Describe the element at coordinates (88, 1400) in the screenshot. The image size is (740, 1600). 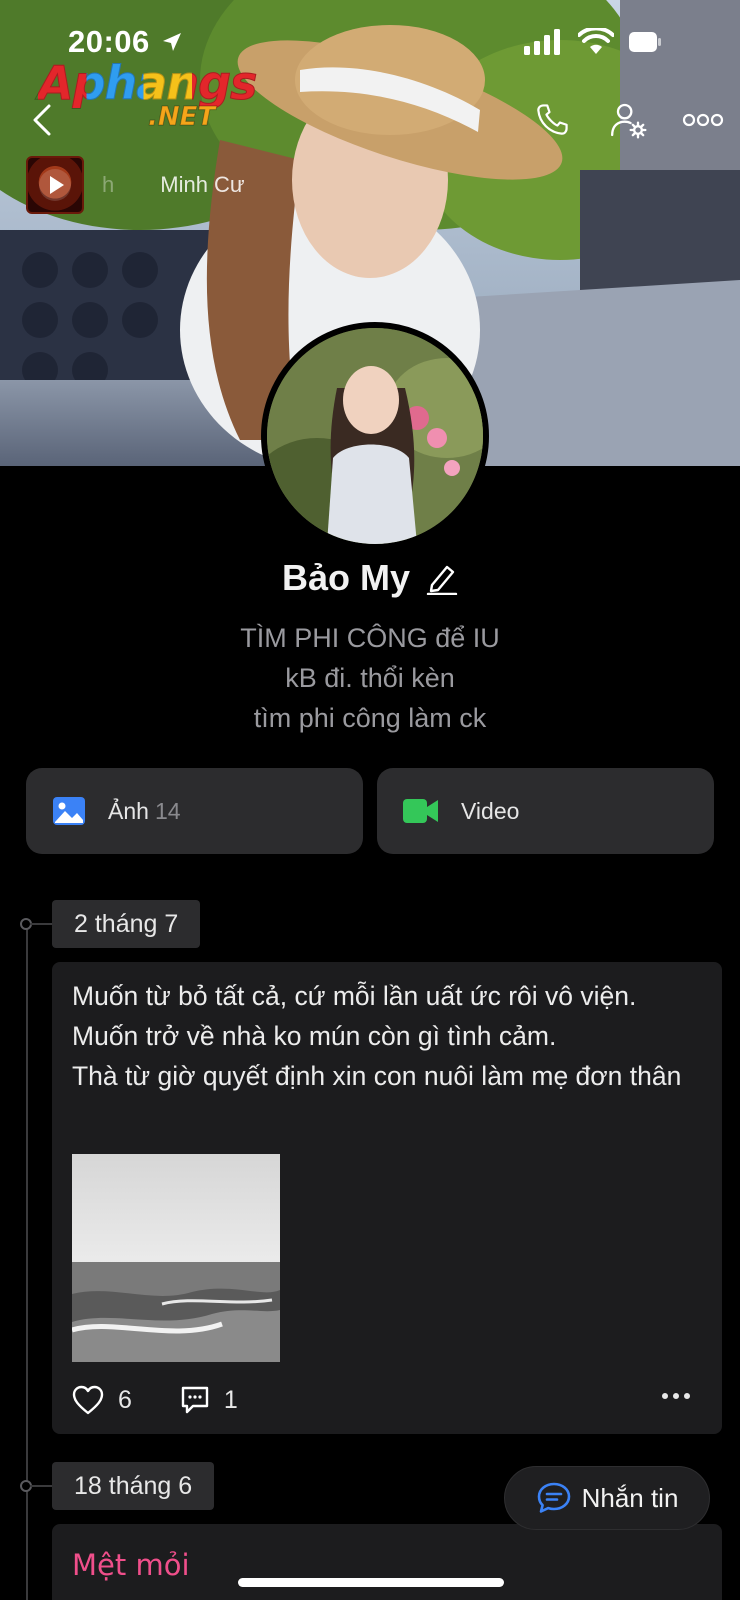
I see `heart-icon` at that location.